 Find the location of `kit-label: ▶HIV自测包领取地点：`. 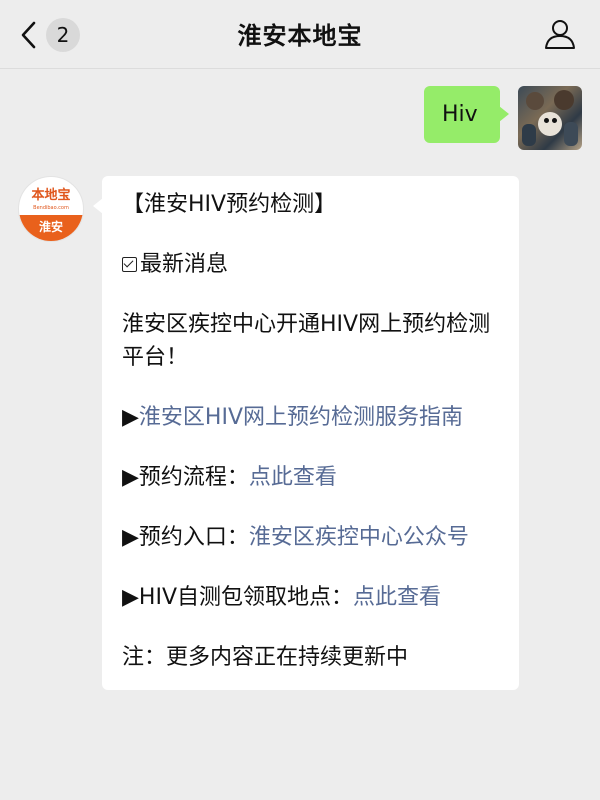

kit-label: ▶HIV自测包领取地点： is located at coordinates (238, 597).